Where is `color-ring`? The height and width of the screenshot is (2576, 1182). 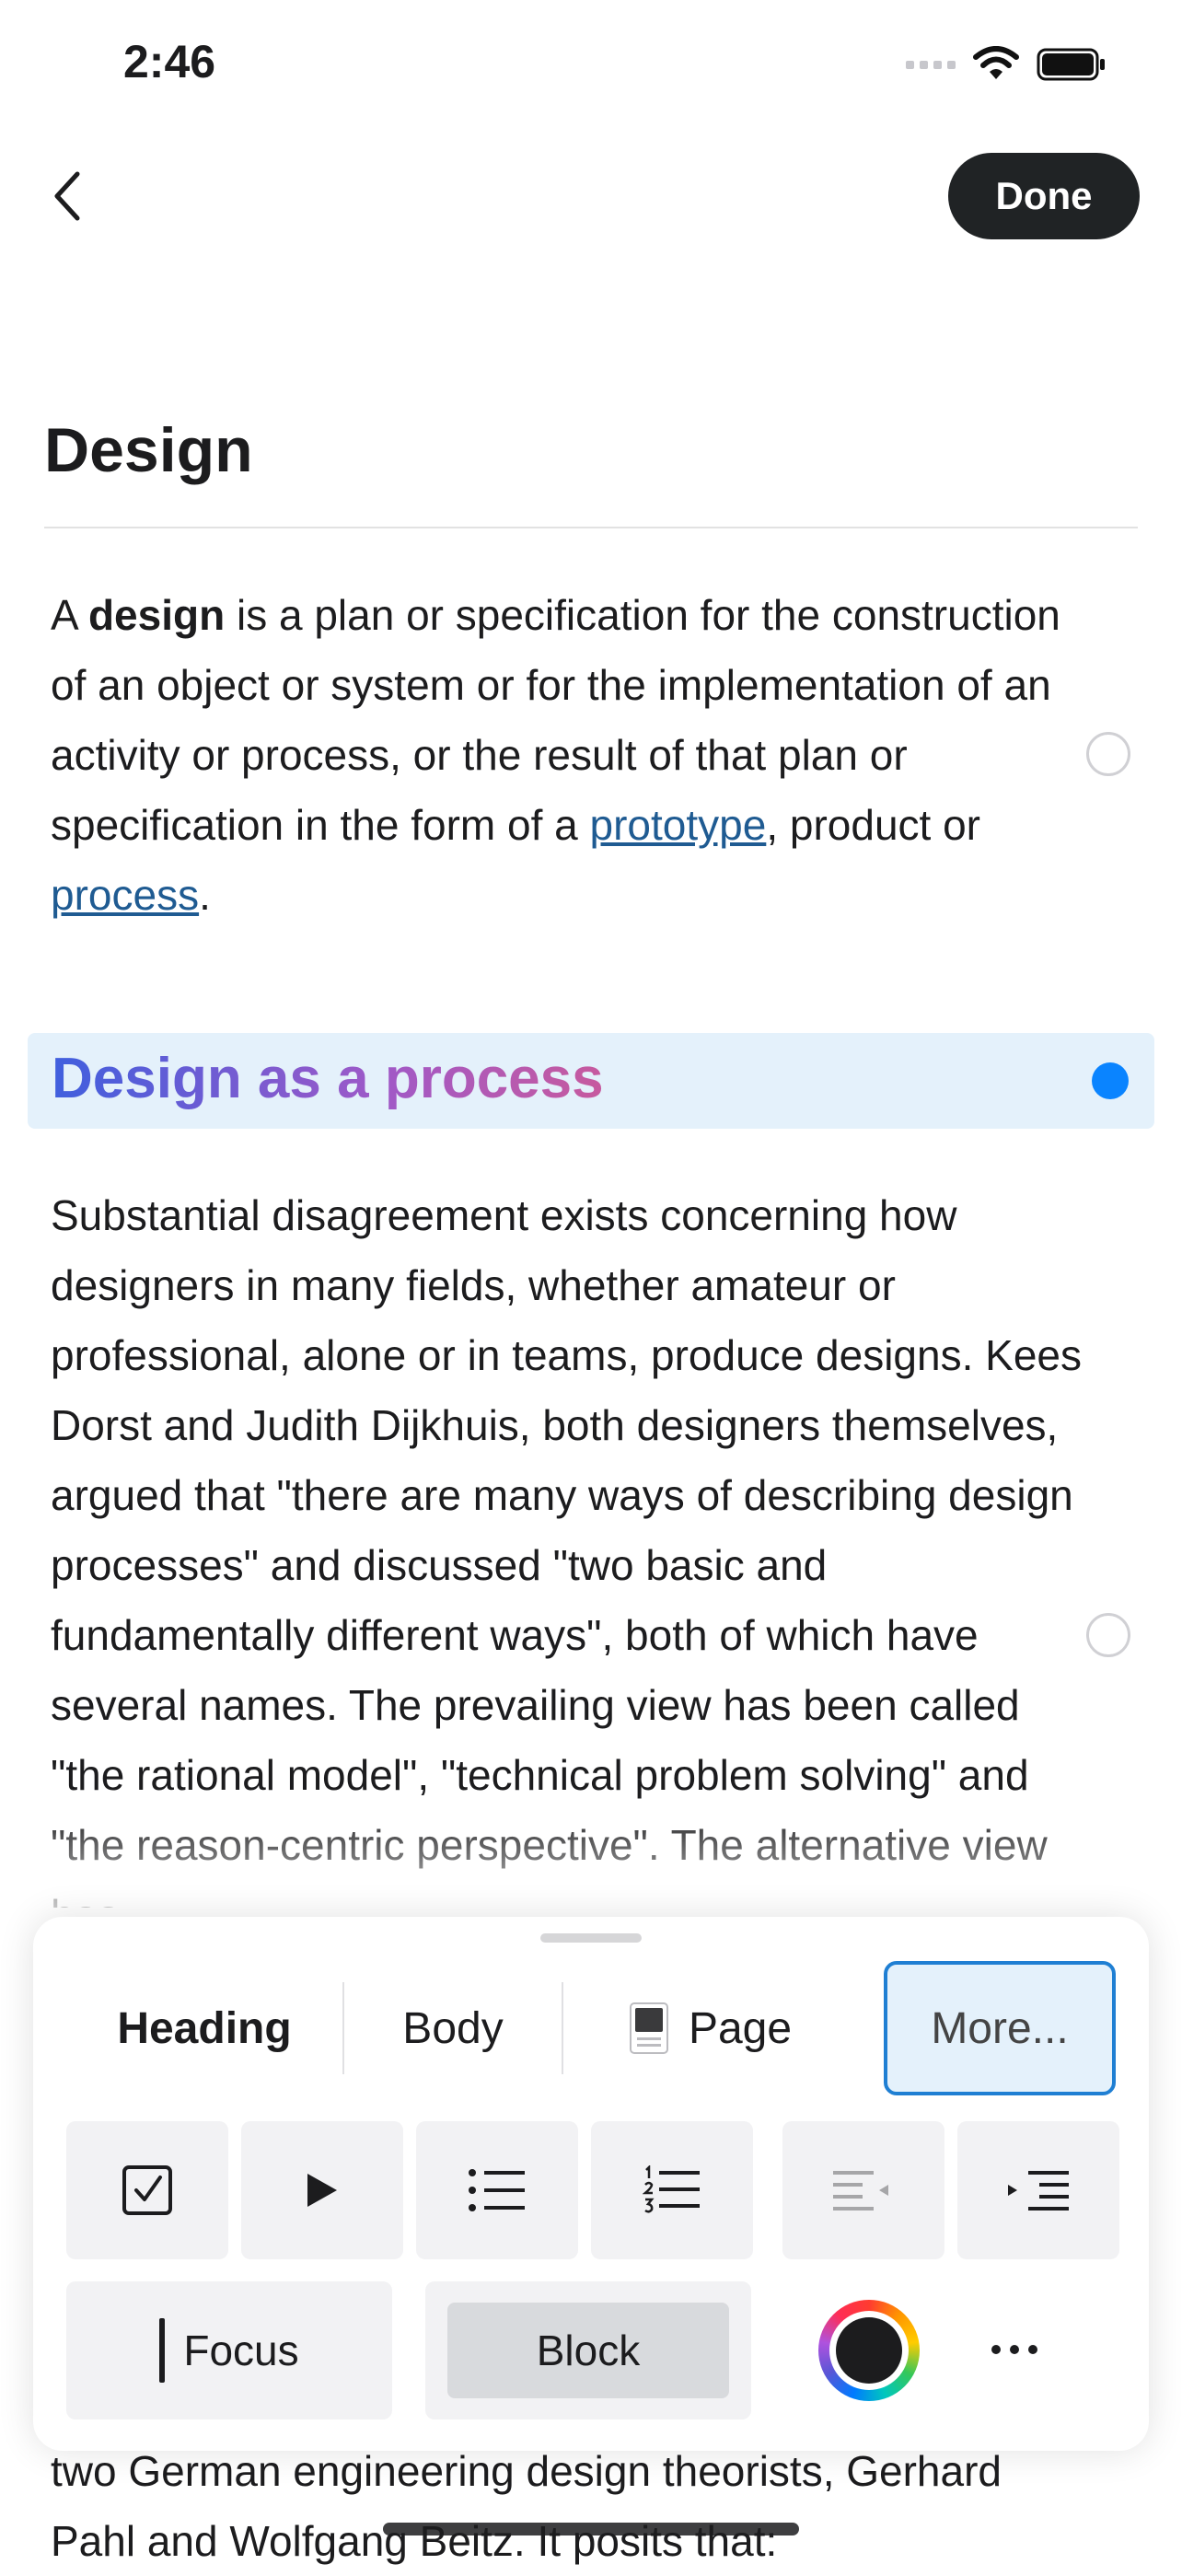
color-ring is located at coordinates (869, 2350).